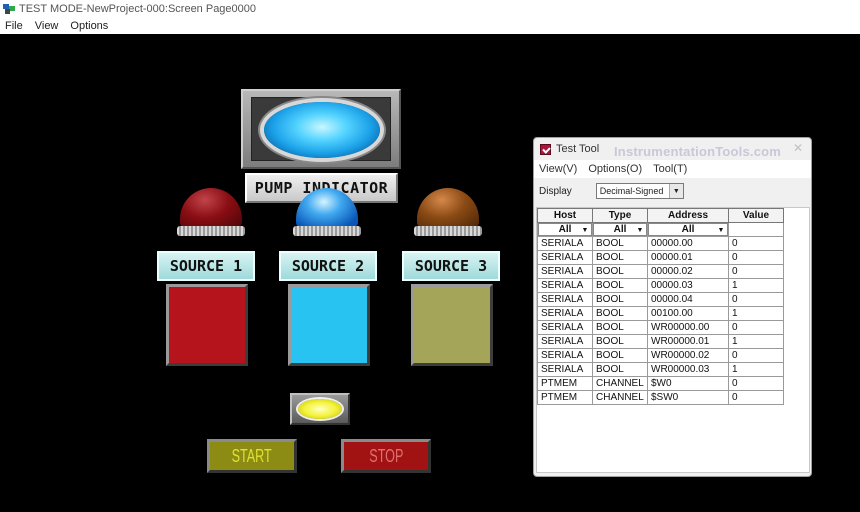  I want to click on address-cell: 00000.03, so click(688, 285).